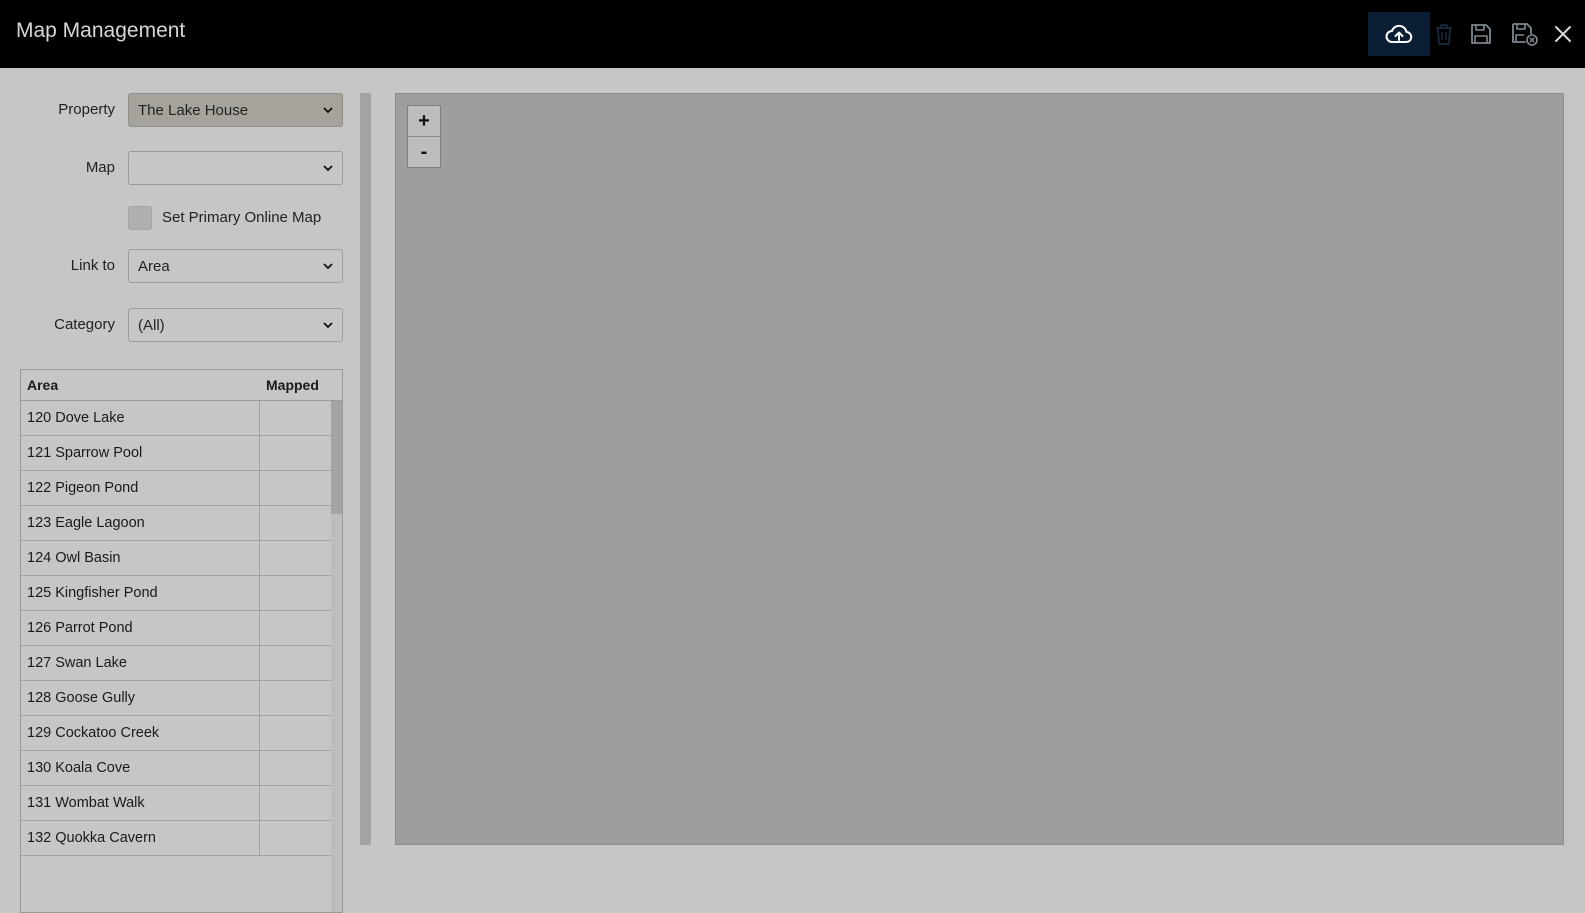  What do you see at coordinates (336, 457) in the screenshot?
I see `table-scrollbar-thumb` at bounding box center [336, 457].